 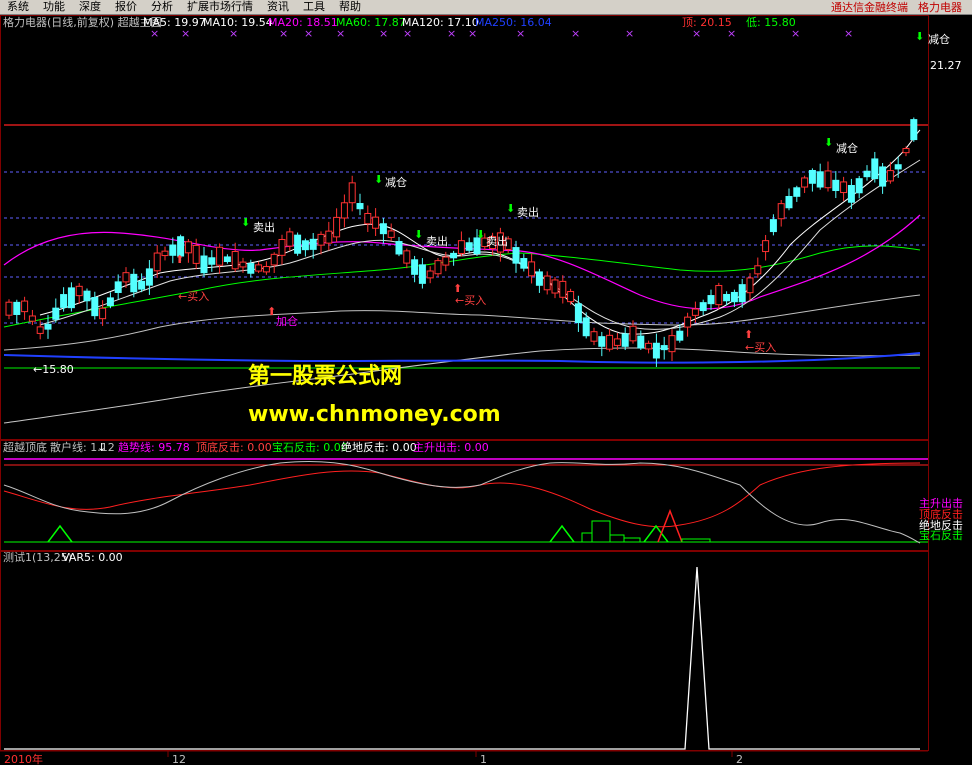 I want to click on sub1-panel-border, so click(x=464, y=495).